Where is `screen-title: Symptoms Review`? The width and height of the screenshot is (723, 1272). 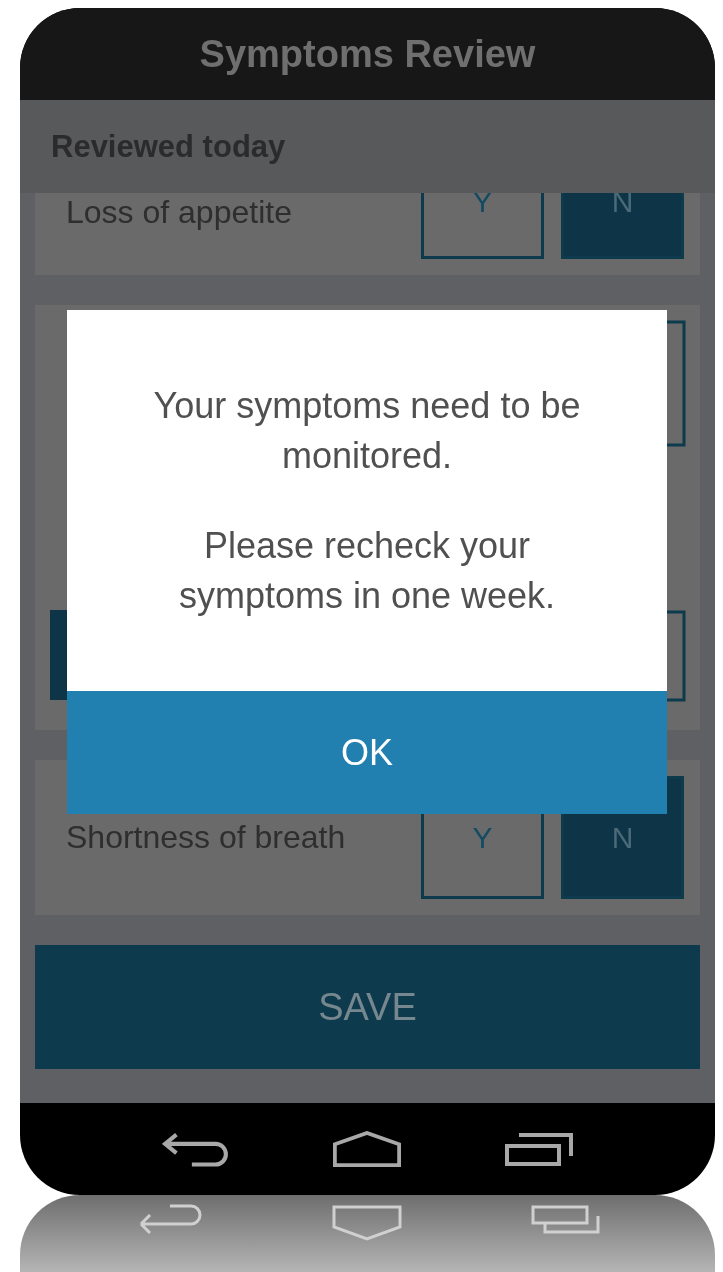 screen-title: Symptoms Review is located at coordinates (367, 54).